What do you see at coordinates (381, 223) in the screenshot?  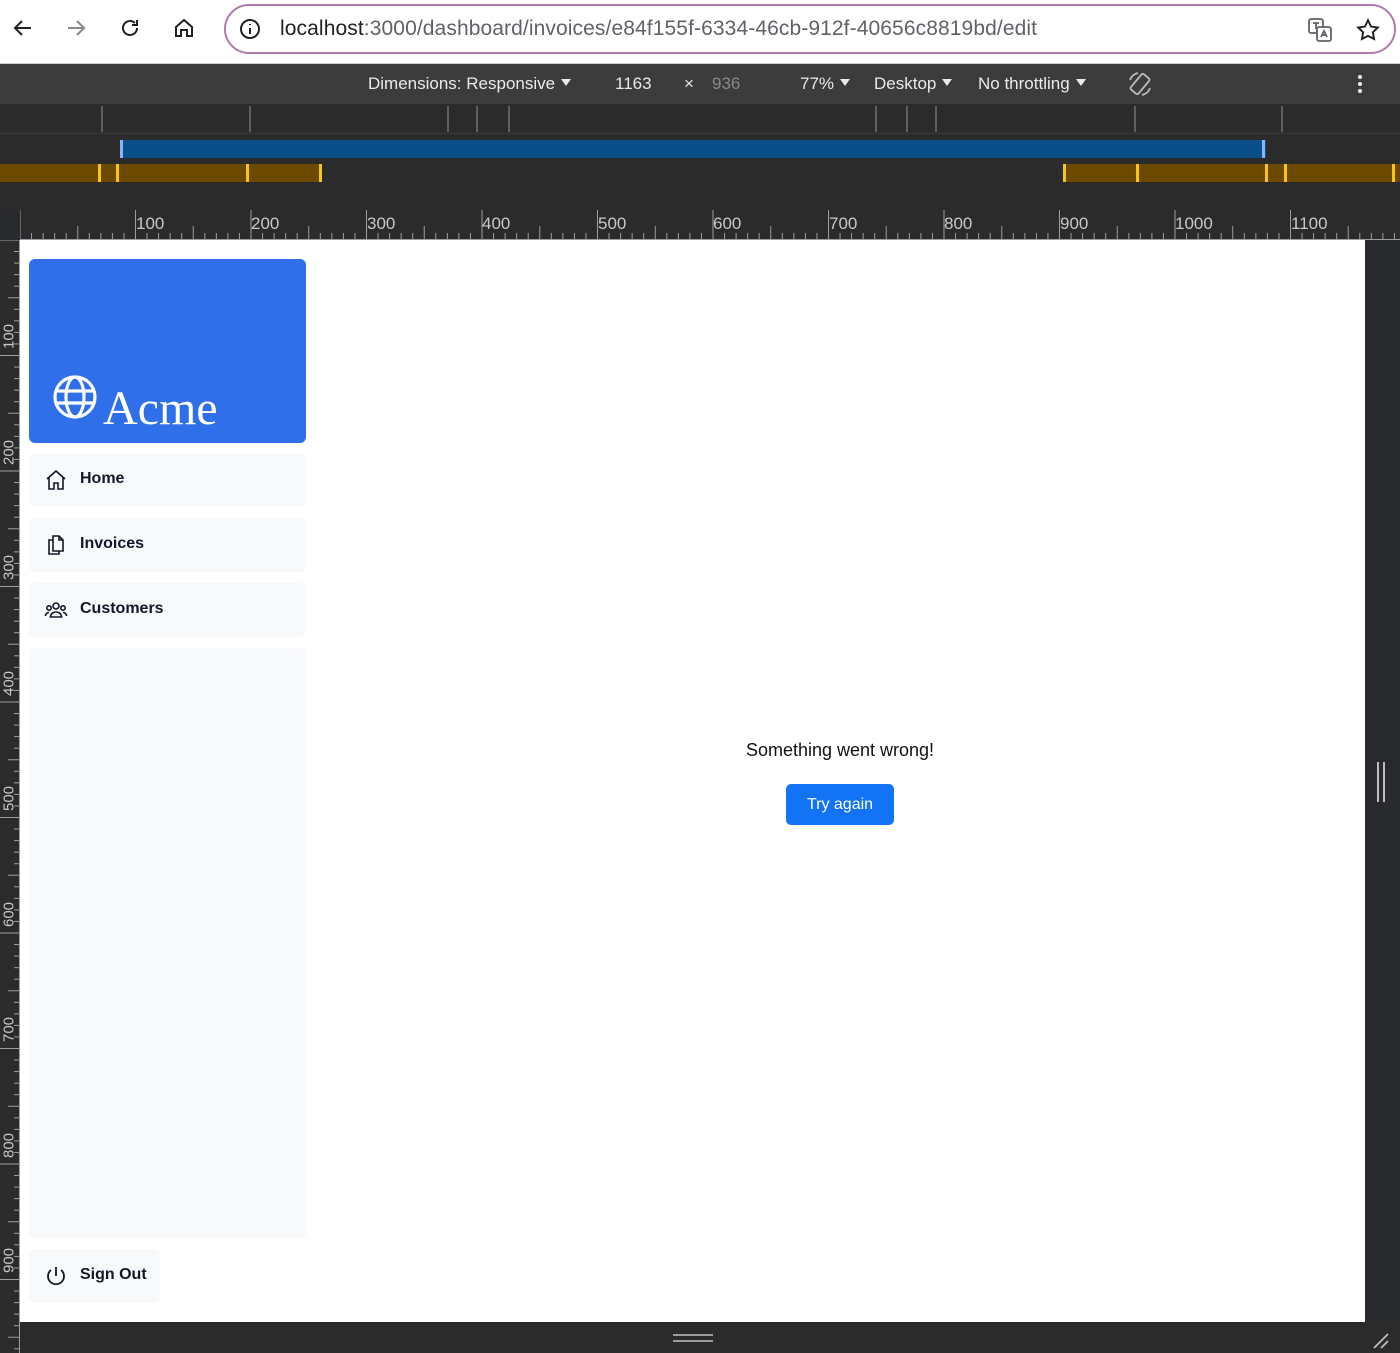 I see `ruler-label: 300` at bounding box center [381, 223].